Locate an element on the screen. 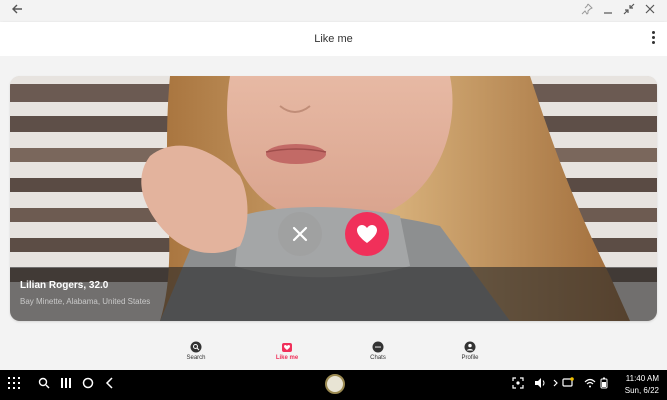 The width and height of the screenshot is (667, 400). clock-date: Sun, 6/22 is located at coordinates (641, 390).